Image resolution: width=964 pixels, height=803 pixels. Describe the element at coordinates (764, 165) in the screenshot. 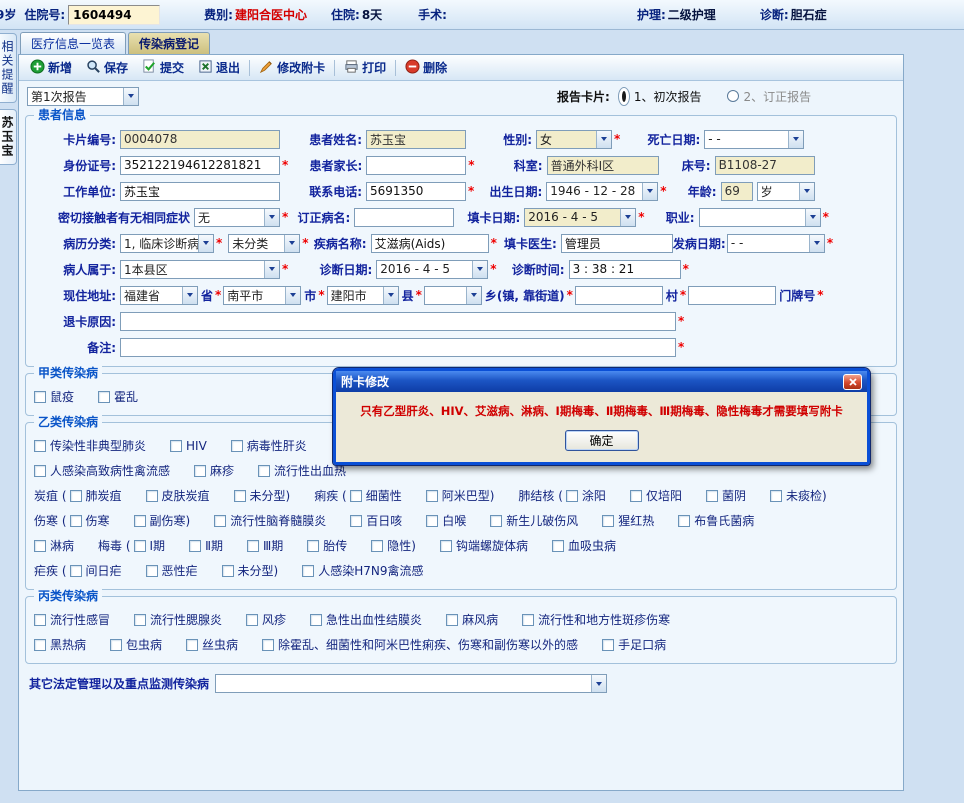

I see `bed-number-input: B1108-27` at that location.